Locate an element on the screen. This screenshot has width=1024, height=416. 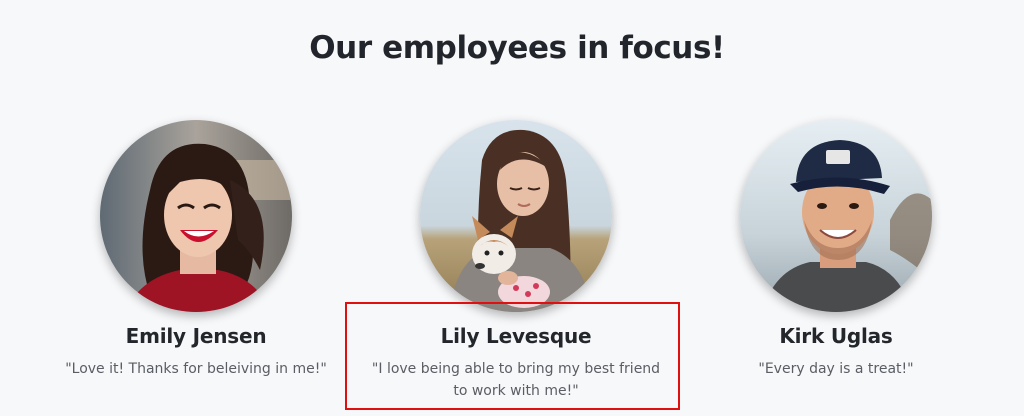
page-title: Our employees in focus! is located at coordinates (517, 48).